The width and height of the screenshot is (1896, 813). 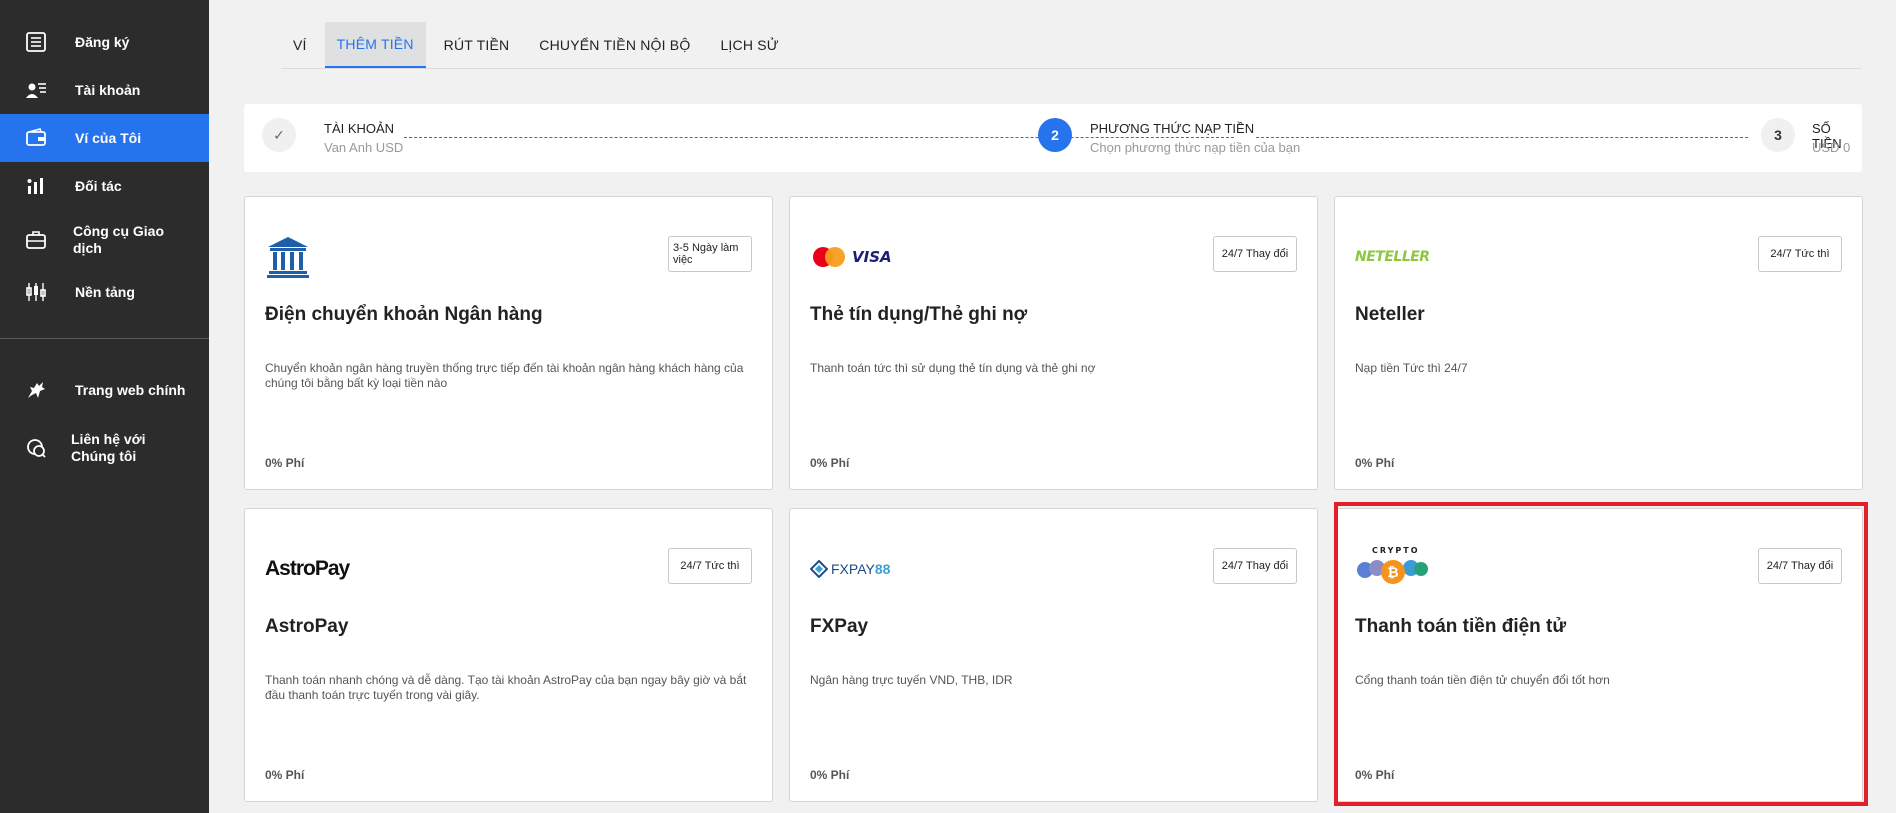 I want to click on sidebar-item-label: Liên hệ với Chúng tôi, so click(x=108, y=447).